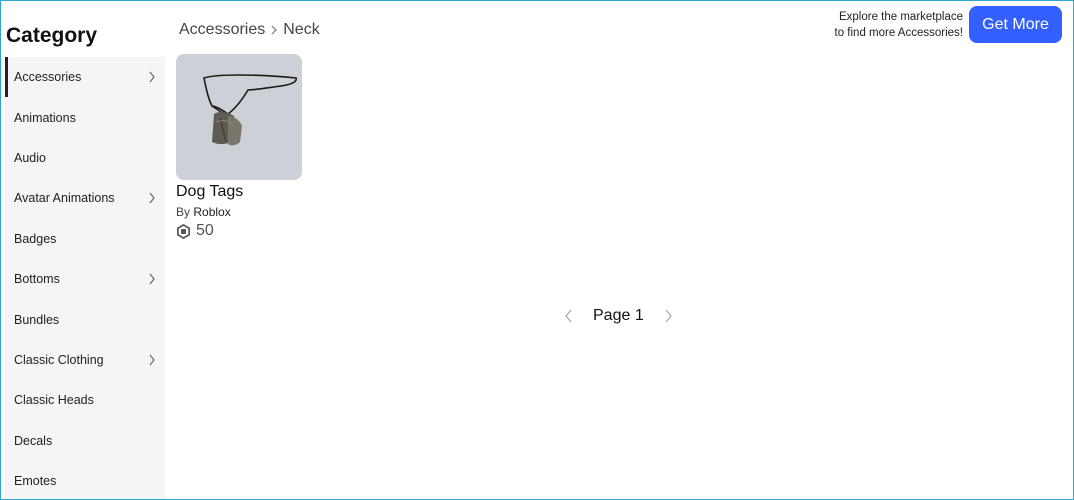  I want to click on item-price: 50, so click(205, 230).